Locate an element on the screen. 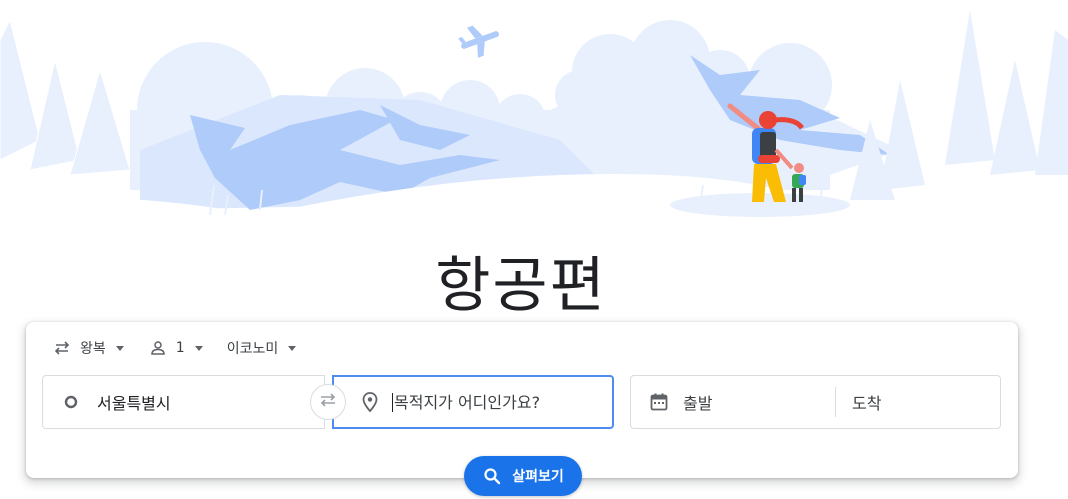 The height and width of the screenshot is (499, 1068). destination-input is located at coordinates (498, 402).